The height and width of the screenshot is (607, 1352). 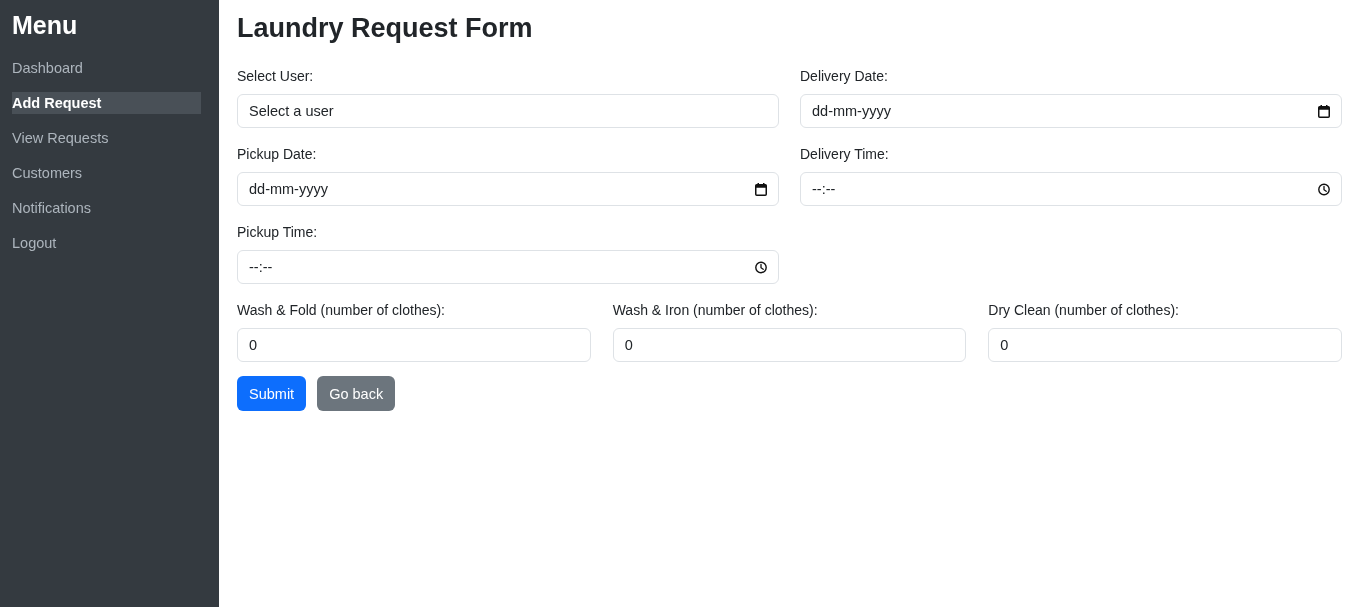 I want to click on menu-item: View Requests, so click(x=106, y=138).